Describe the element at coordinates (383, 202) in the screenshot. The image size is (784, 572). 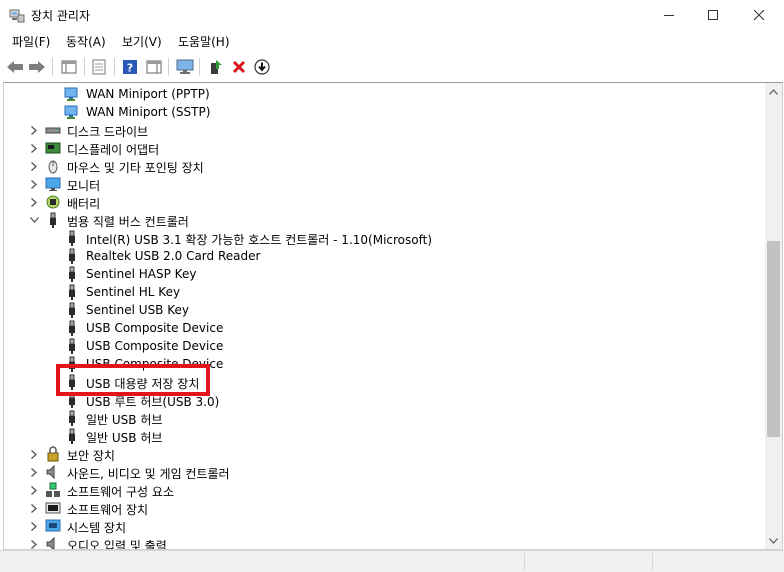
I see `tree-category: 배터리` at that location.